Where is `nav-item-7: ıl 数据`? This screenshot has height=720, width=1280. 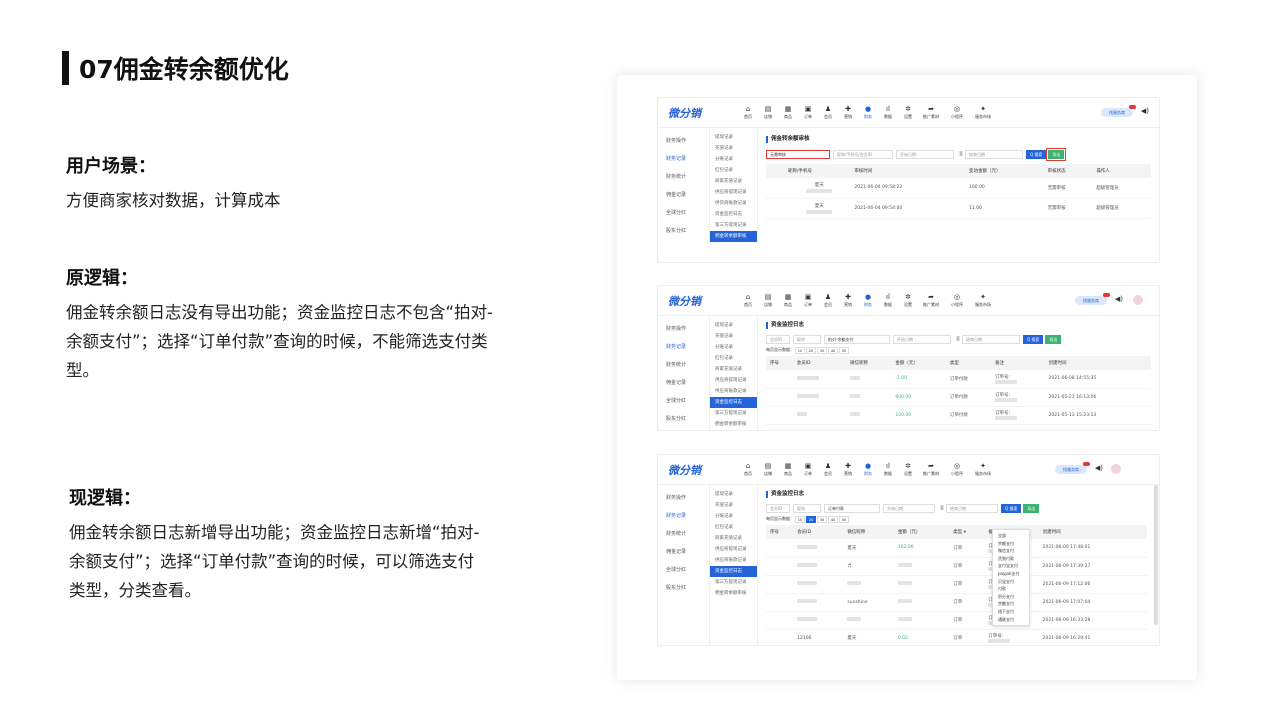 nav-item-7: ıl 数据 is located at coordinates (888, 469).